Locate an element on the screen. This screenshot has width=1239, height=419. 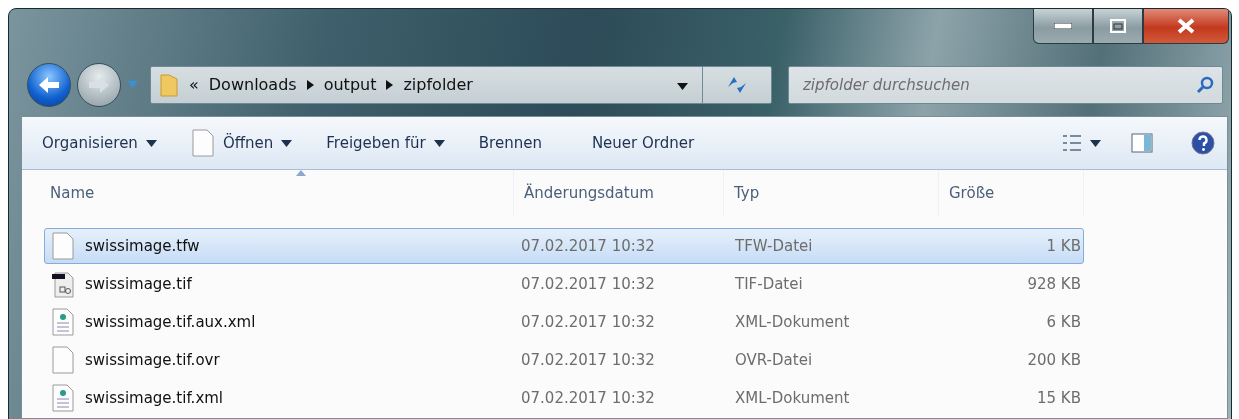
search-icon is located at coordinates (1205, 84).